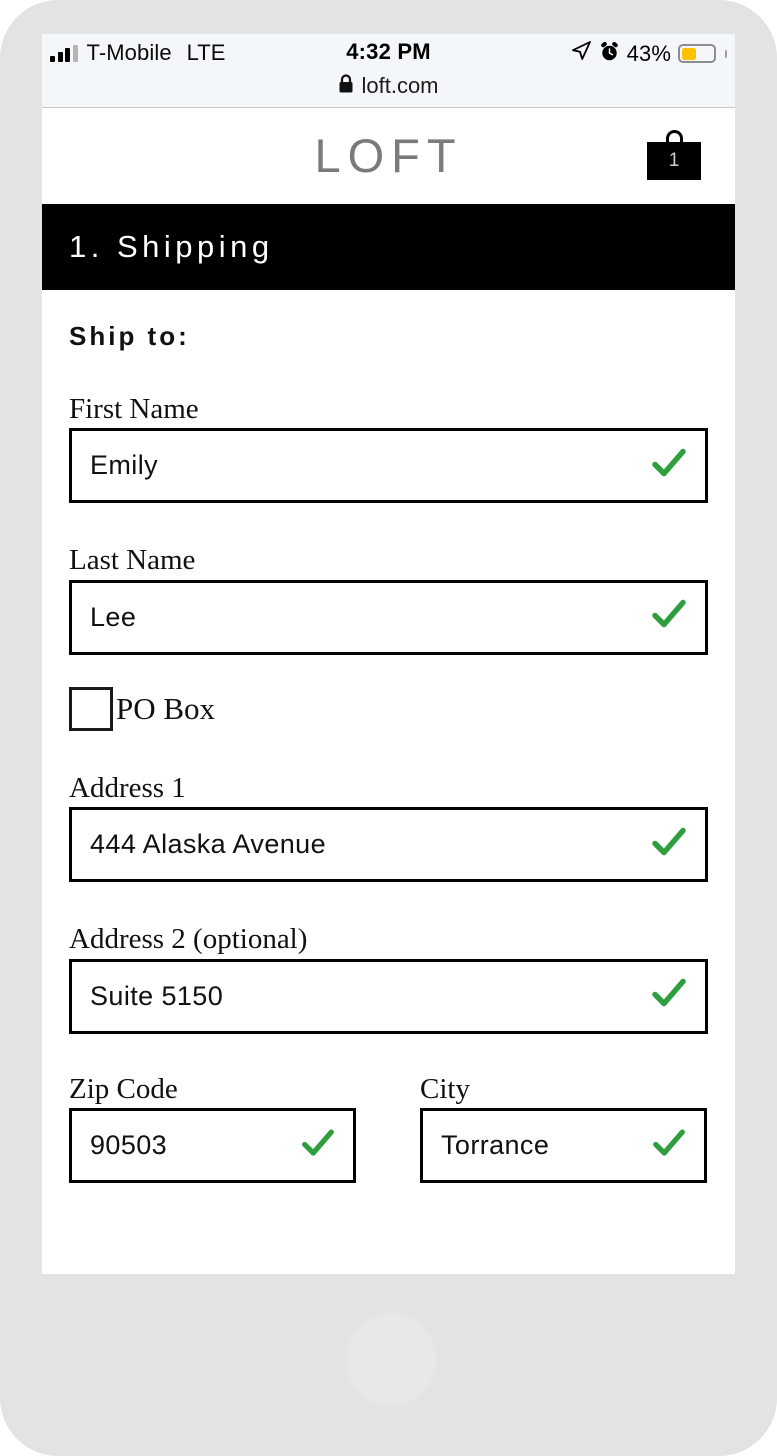  I want to click on browser-chrome: T-Mobile LTE 4:32 PM 43% loft.com, so click(388, 71).